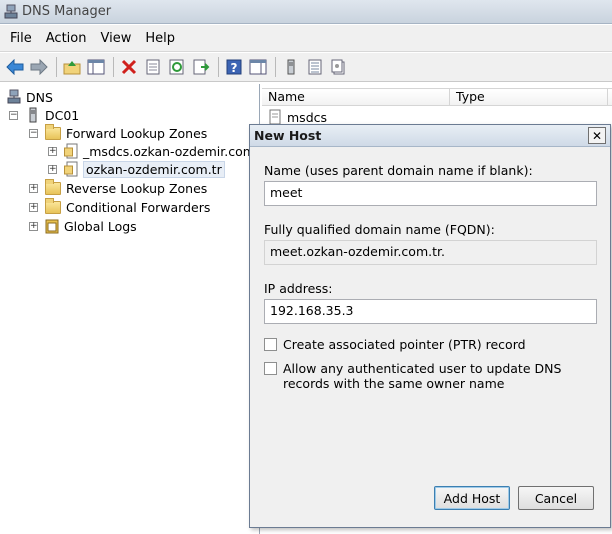 This screenshot has width=612, height=534. I want to click on records-icon, so click(315, 67).